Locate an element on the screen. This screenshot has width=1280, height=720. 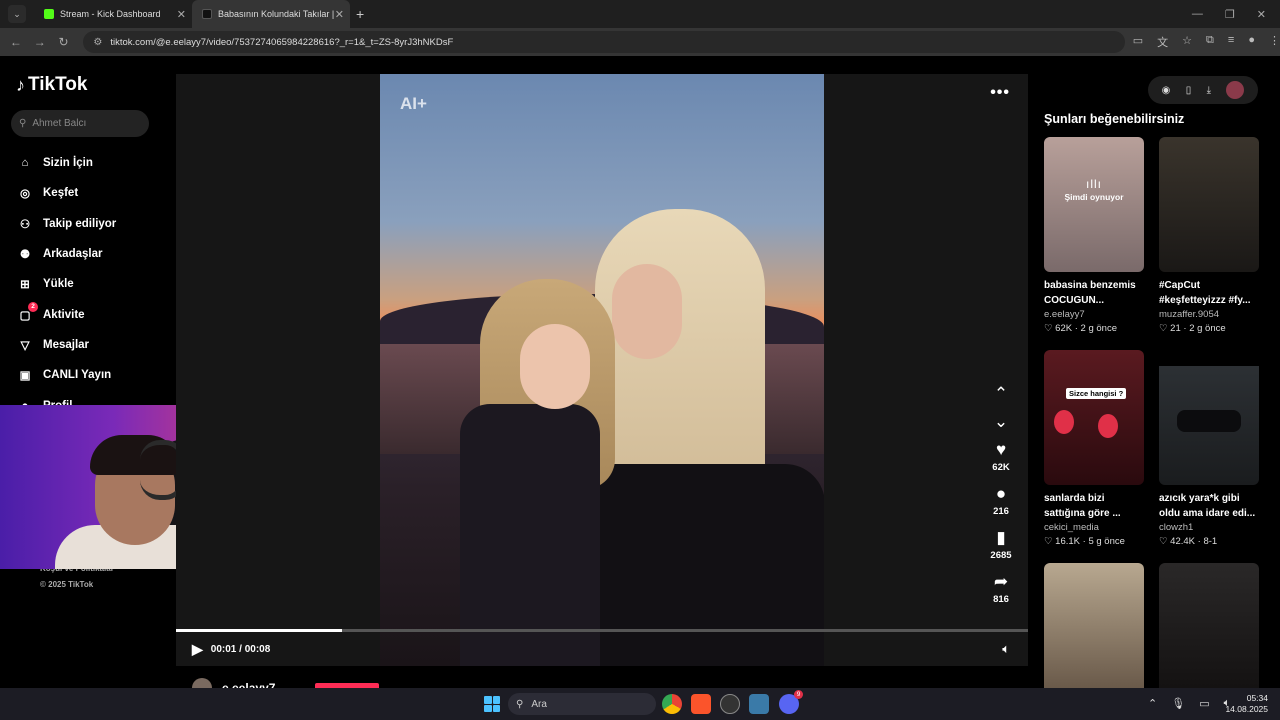
translate-icon: 文 is located at coordinates (1162, 42).